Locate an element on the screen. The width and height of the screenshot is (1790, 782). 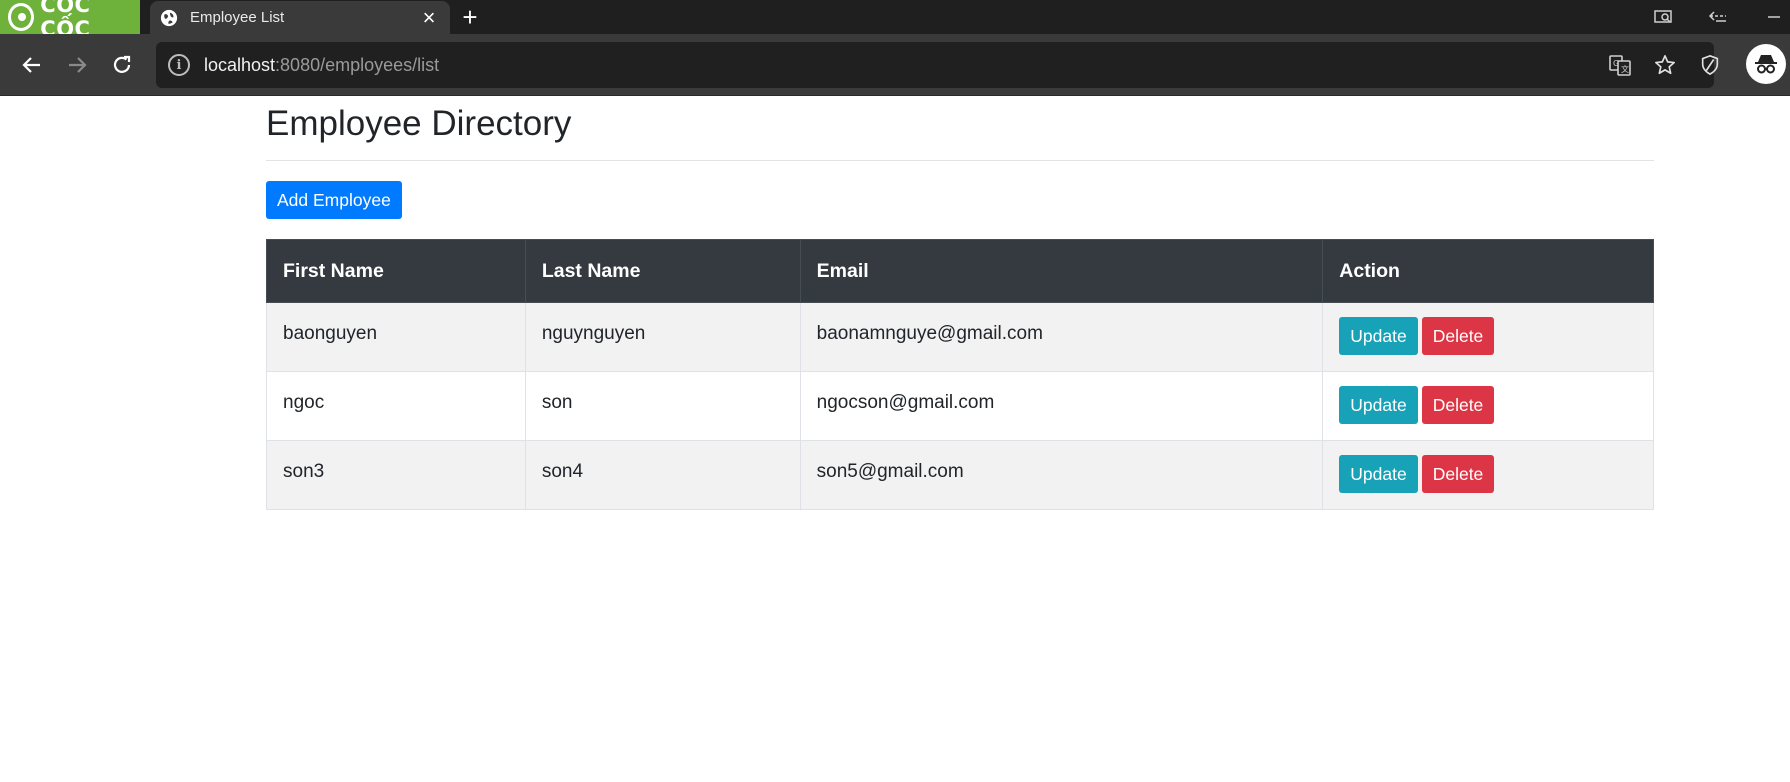
tab-search-icon is located at coordinates (1664, 17).